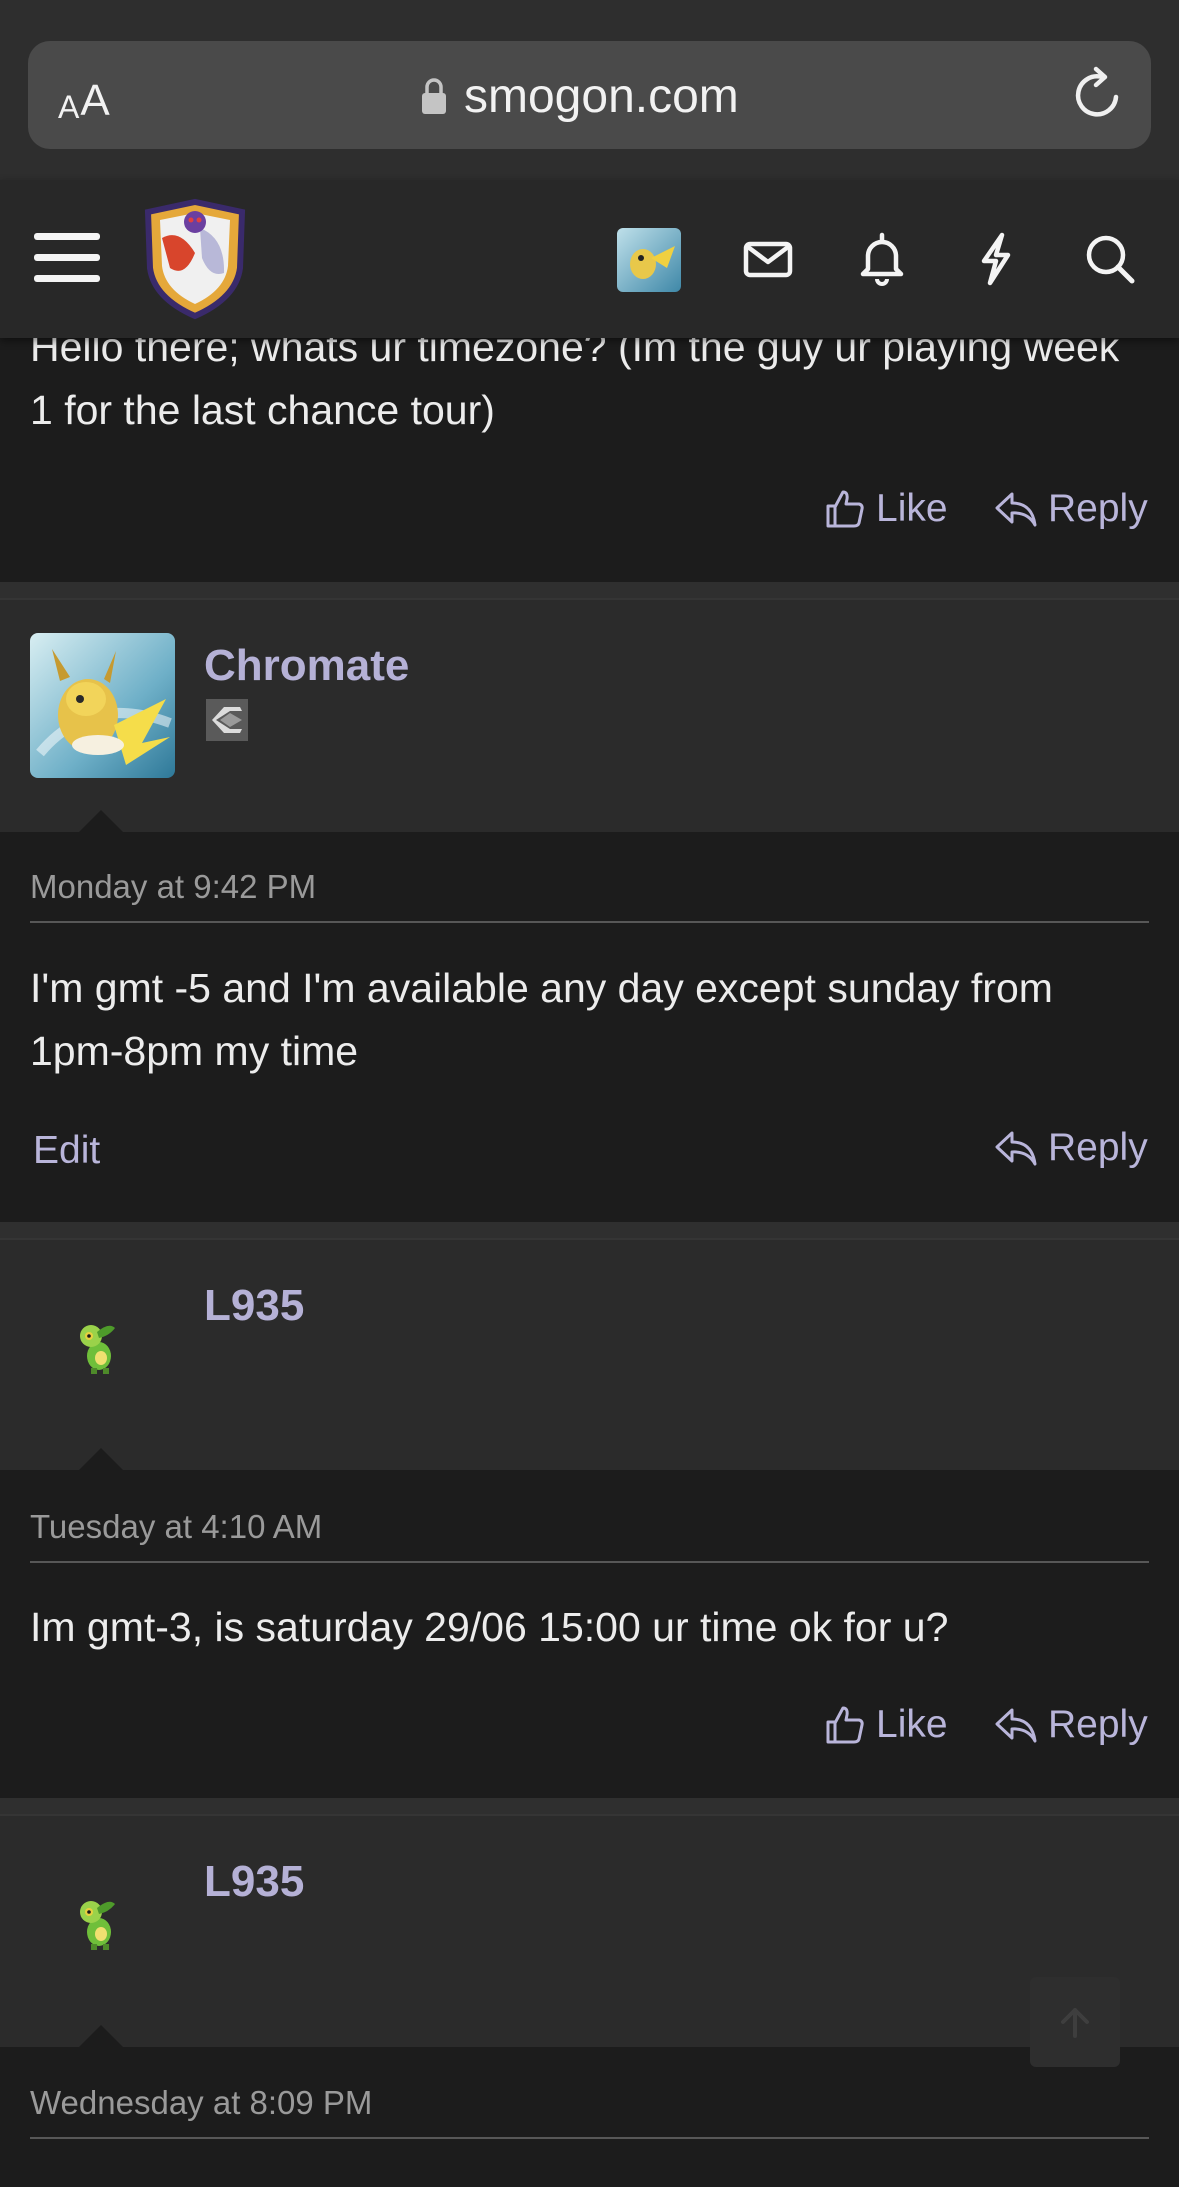 This screenshot has height=2187, width=1179. I want to click on menu-icon, so click(67, 258).